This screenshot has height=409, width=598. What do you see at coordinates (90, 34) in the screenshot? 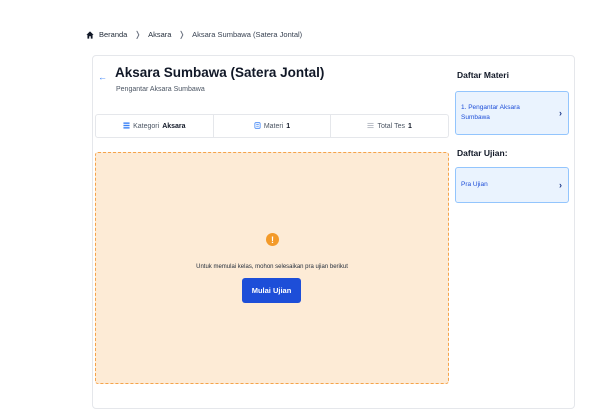
I see `home-icon` at bounding box center [90, 34].